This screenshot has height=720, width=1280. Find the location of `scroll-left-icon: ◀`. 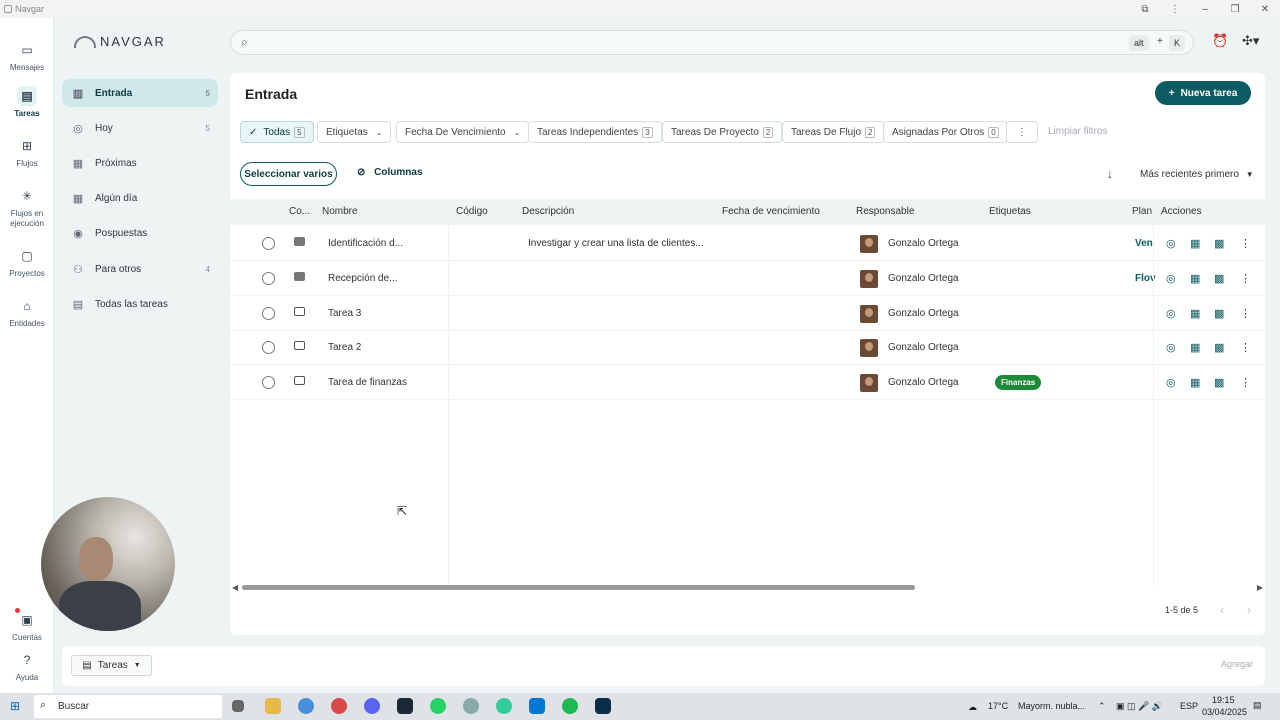

scroll-left-icon: ◀ is located at coordinates (235, 587).